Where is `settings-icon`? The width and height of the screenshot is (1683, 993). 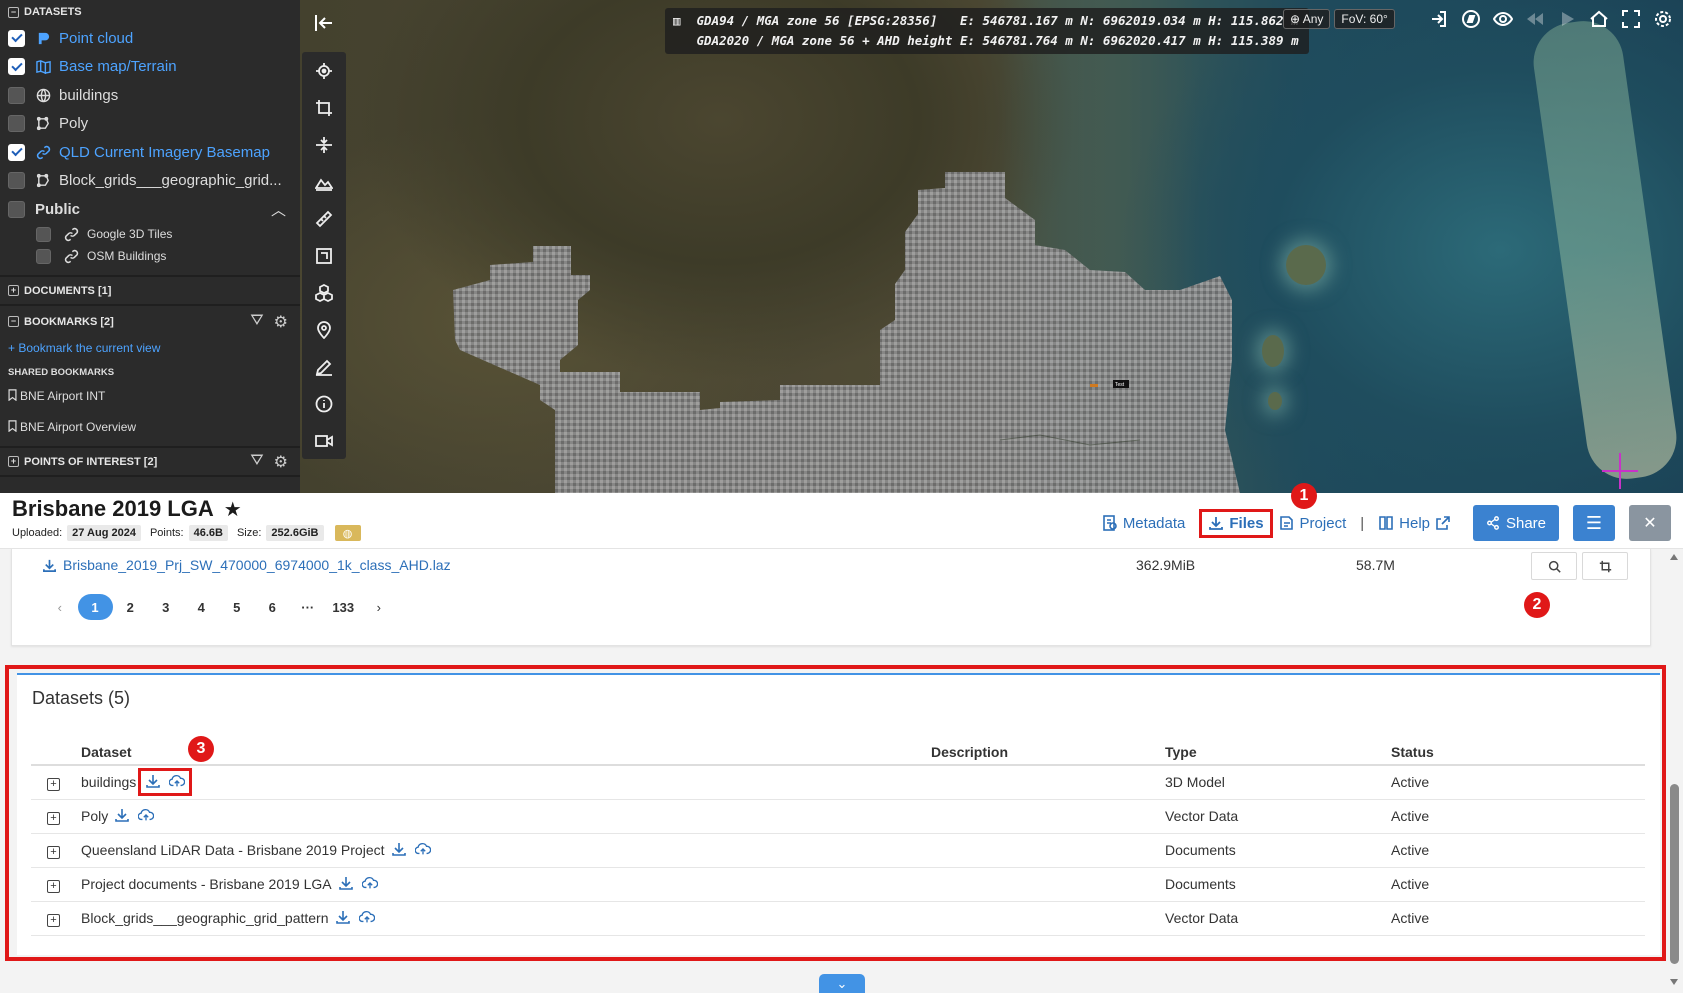 settings-icon is located at coordinates (1663, 19).